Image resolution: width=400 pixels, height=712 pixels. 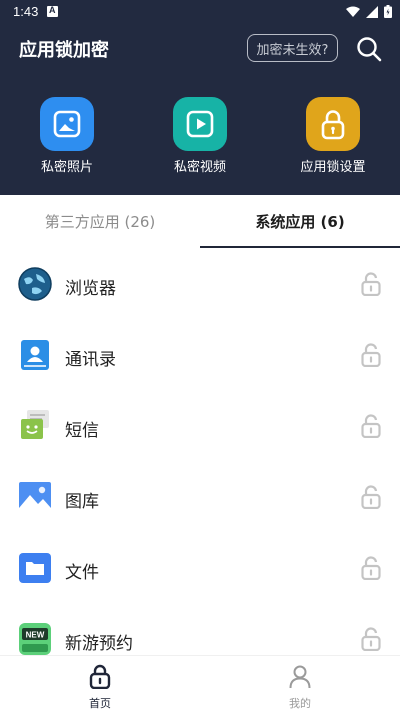 I want to click on app-lock-settings-button: 应用锁设置, so click(x=333, y=137).